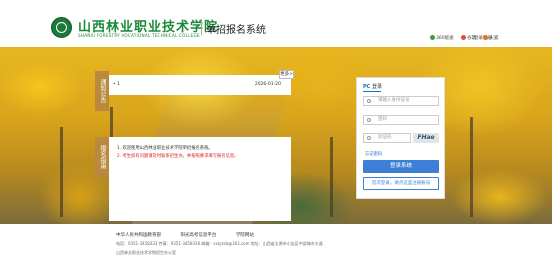 This screenshot has width=552, height=263. Describe the element at coordinates (200, 85) in the screenshot. I see `news-box: • 1 2026-01-20` at that location.